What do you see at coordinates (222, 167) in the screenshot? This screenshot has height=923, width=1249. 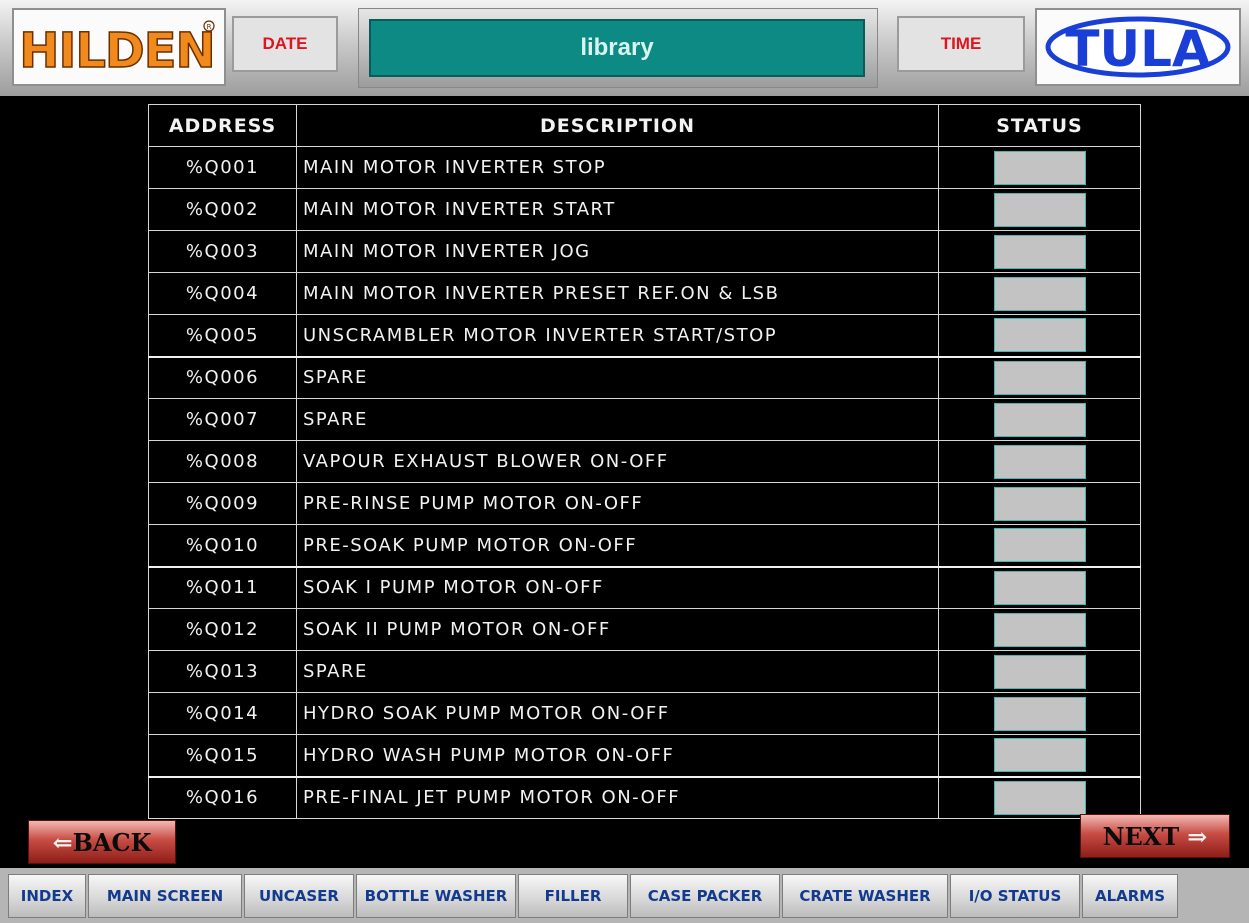 I see `address-cell: %Q001` at bounding box center [222, 167].